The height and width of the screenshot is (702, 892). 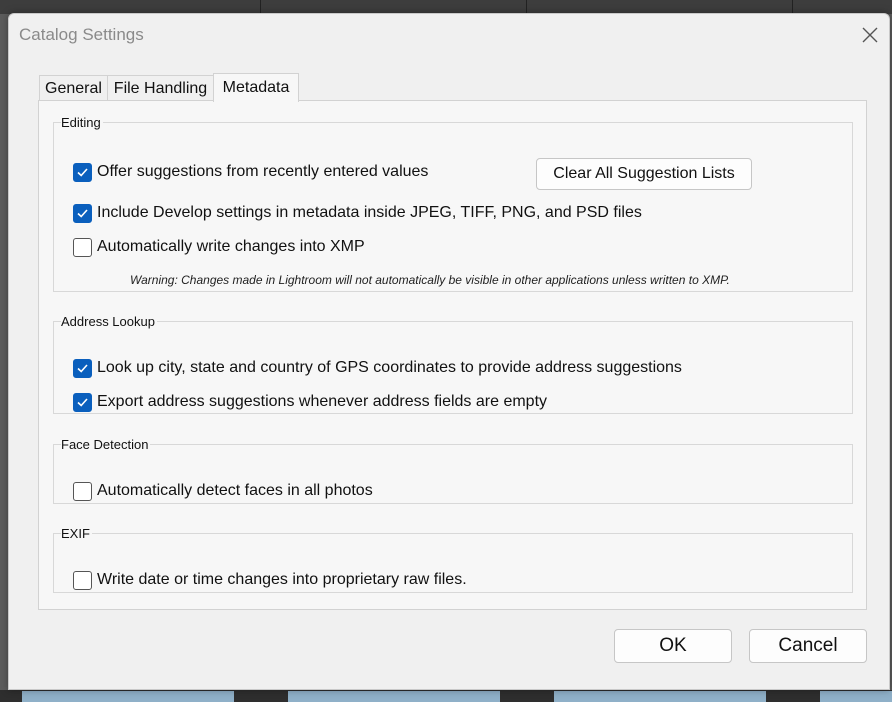 I want to click on close-icon, so click(x=870, y=35).